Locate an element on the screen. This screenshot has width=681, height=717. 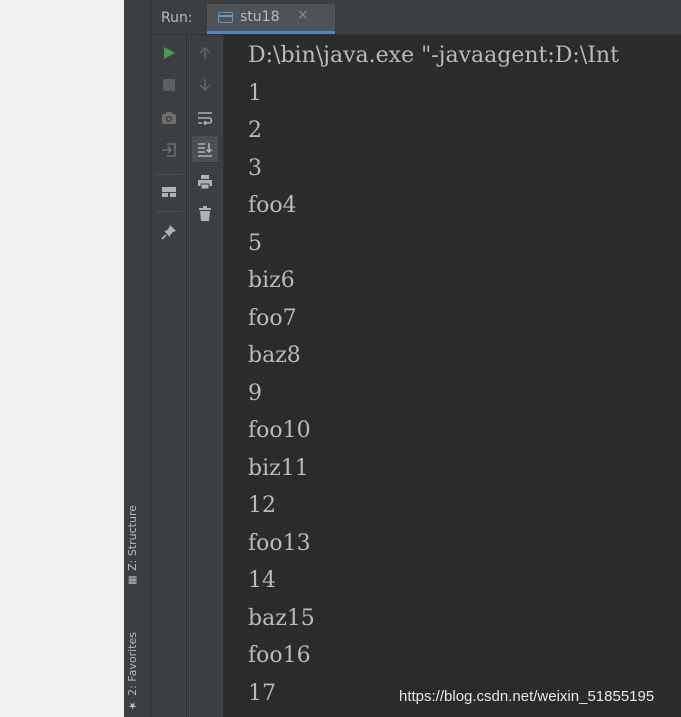
console-line: foo7 is located at coordinates (272, 318).